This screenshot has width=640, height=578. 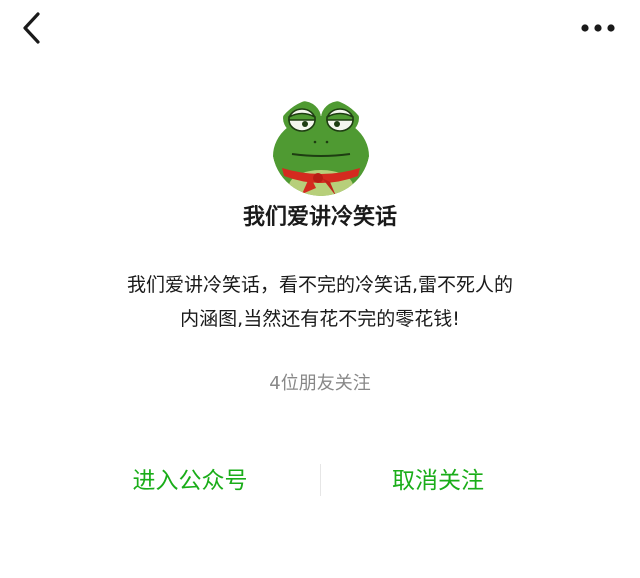 What do you see at coordinates (320, 285) in the screenshot?
I see `description-line-1: 我们爱讲冷笑话，看不完的冷笑话,雷不死人的` at bounding box center [320, 285].